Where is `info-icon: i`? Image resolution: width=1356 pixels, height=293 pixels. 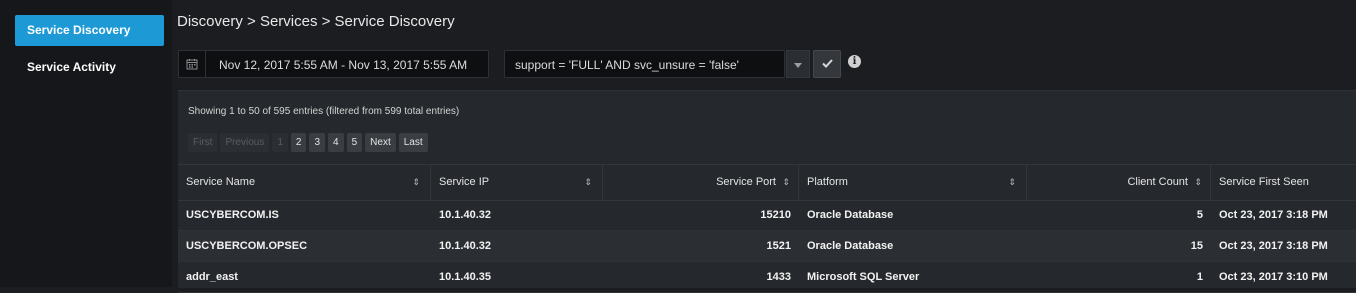
info-icon: i is located at coordinates (854, 61).